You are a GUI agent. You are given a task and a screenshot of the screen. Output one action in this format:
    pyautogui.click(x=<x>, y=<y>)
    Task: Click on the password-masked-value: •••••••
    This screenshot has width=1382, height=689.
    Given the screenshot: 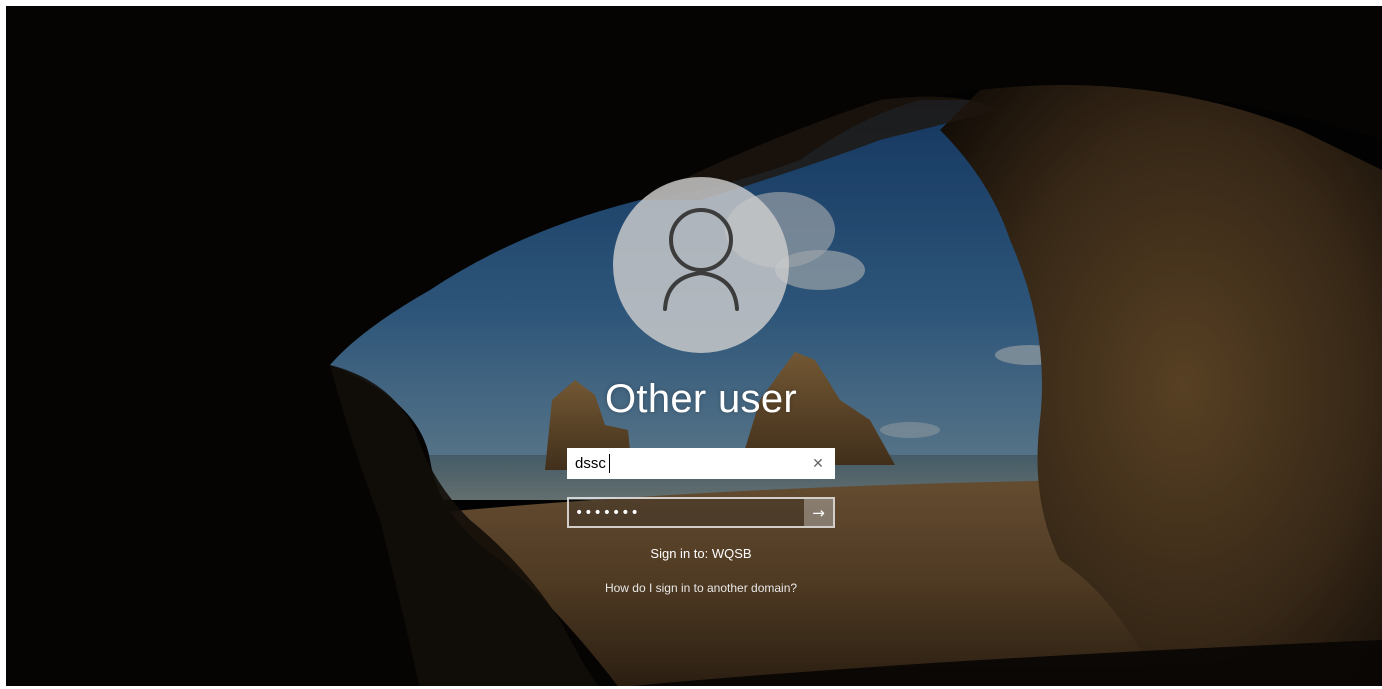 What is the action you would take?
    pyautogui.click(x=607, y=513)
    